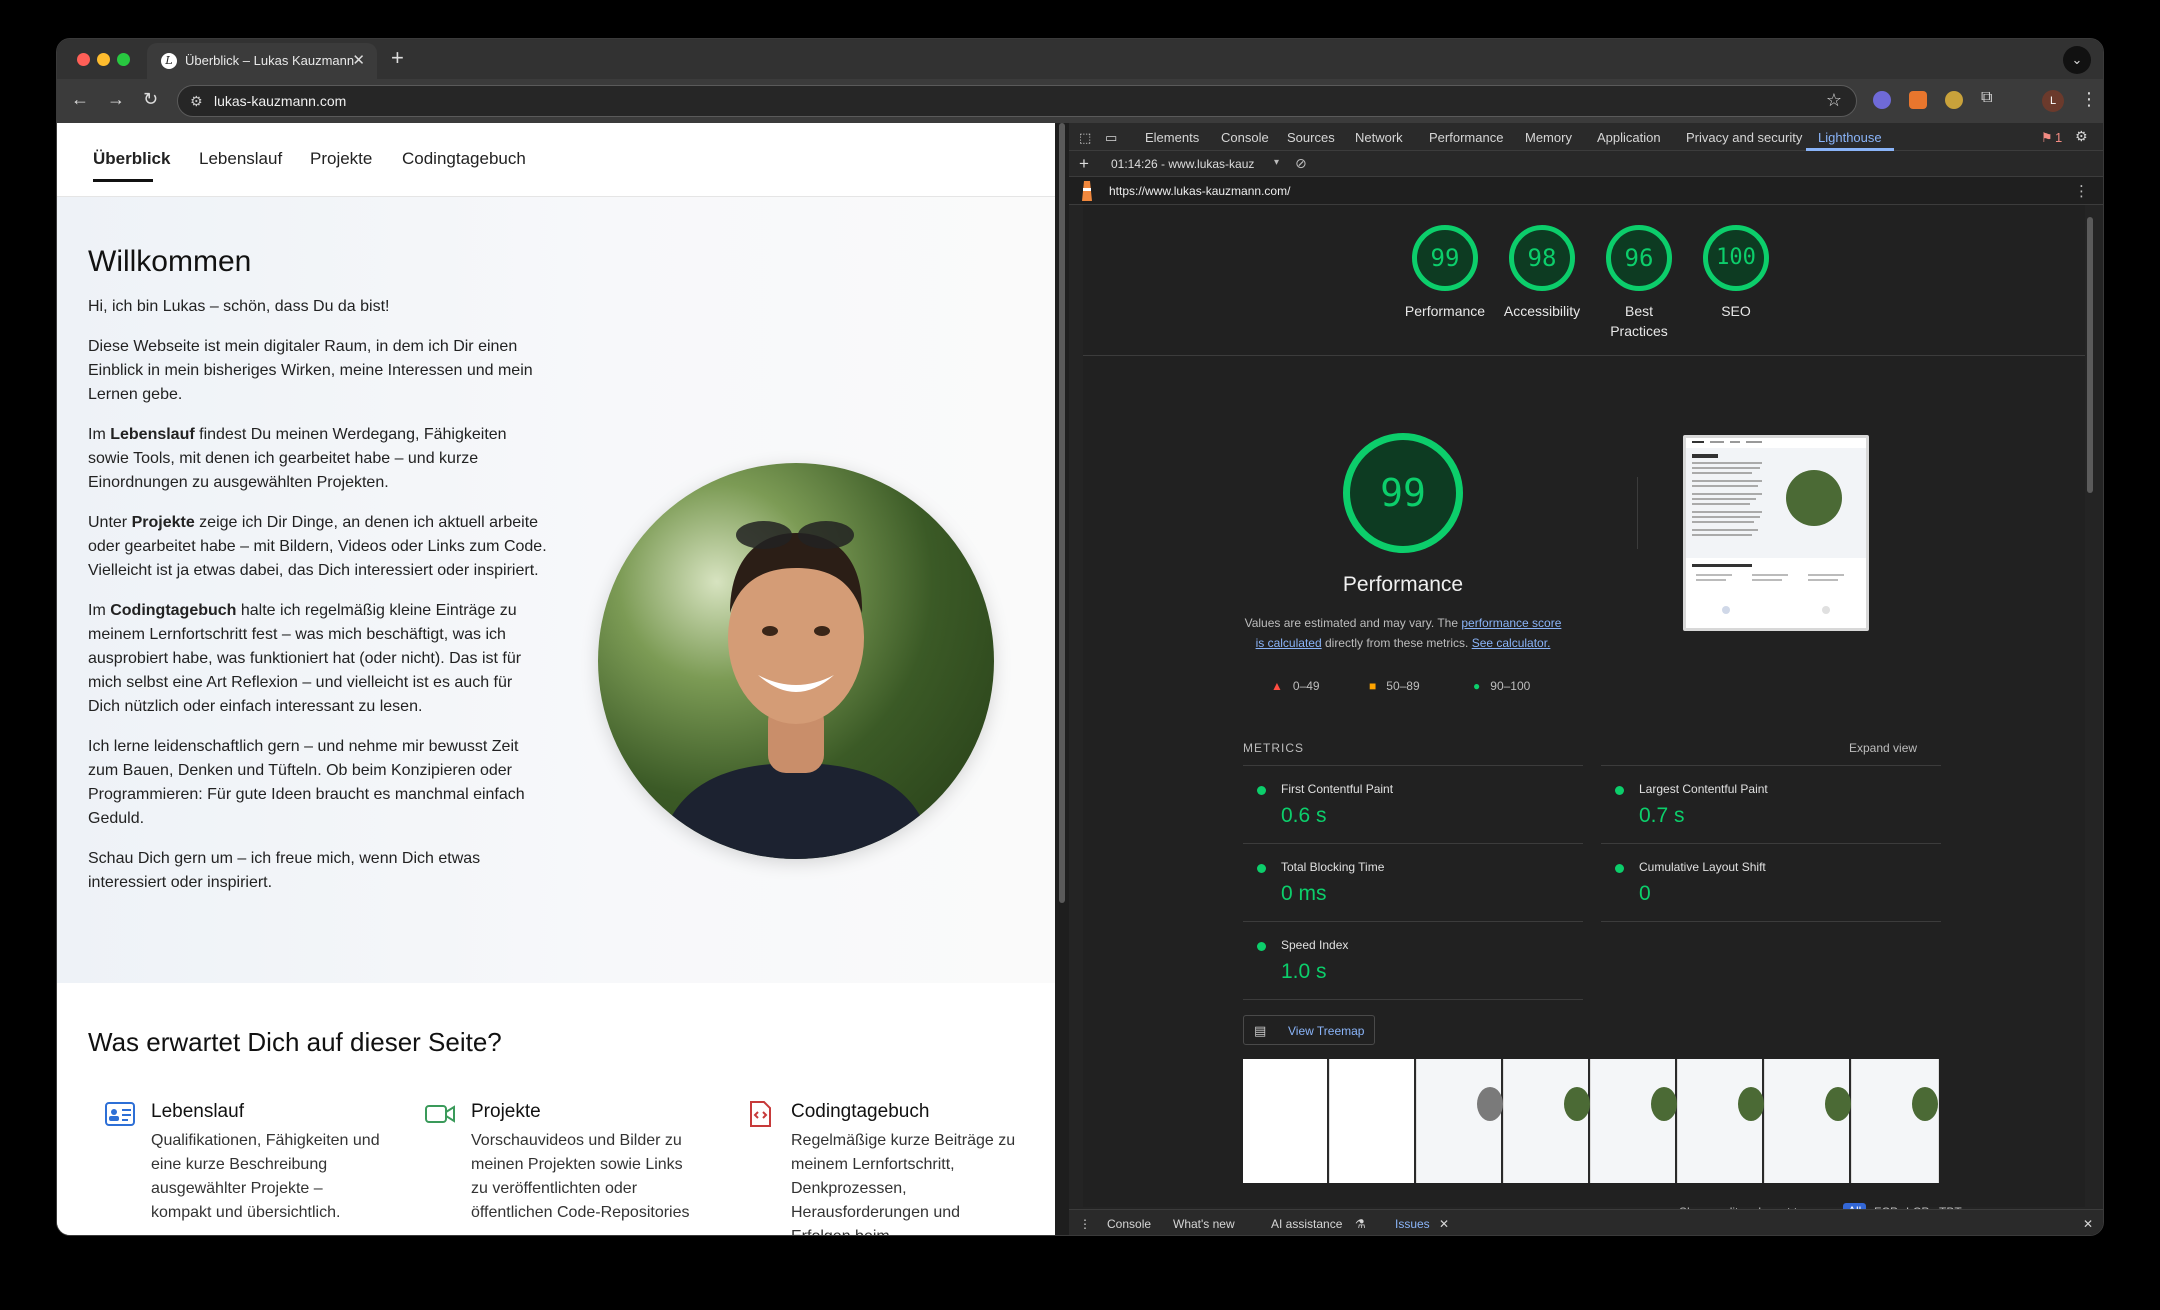 The image size is (2160, 1310). Describe the element at coordinates (1017, 101) in the screenshot. I see `address-bar: ⚙ lukas-kauzmann.com ☆` at that location.